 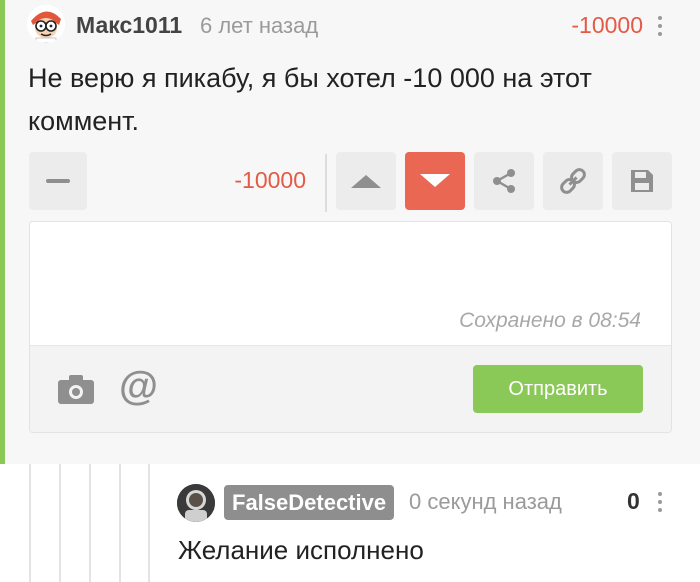 I want to click on link-icon, so click(x=573, y=181).